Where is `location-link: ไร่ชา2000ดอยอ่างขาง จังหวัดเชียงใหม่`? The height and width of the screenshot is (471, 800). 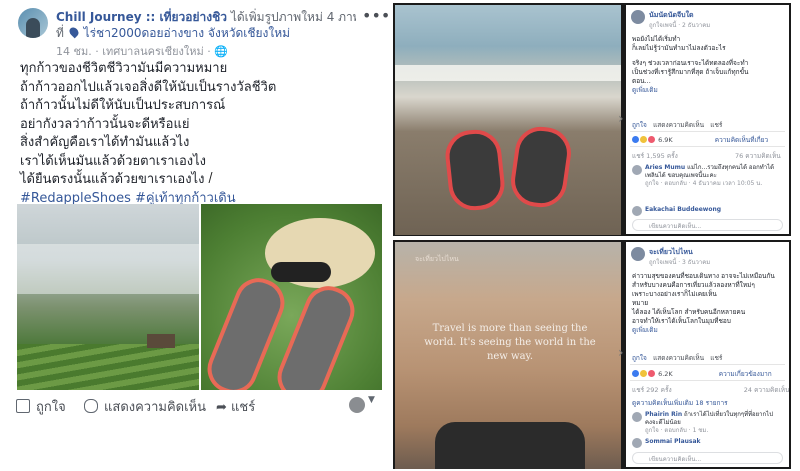 location-link: ไร่ชา2000ดอยอ่างขาง จังหวัดเชียงใหม่ is located at coordinates (187, 33).